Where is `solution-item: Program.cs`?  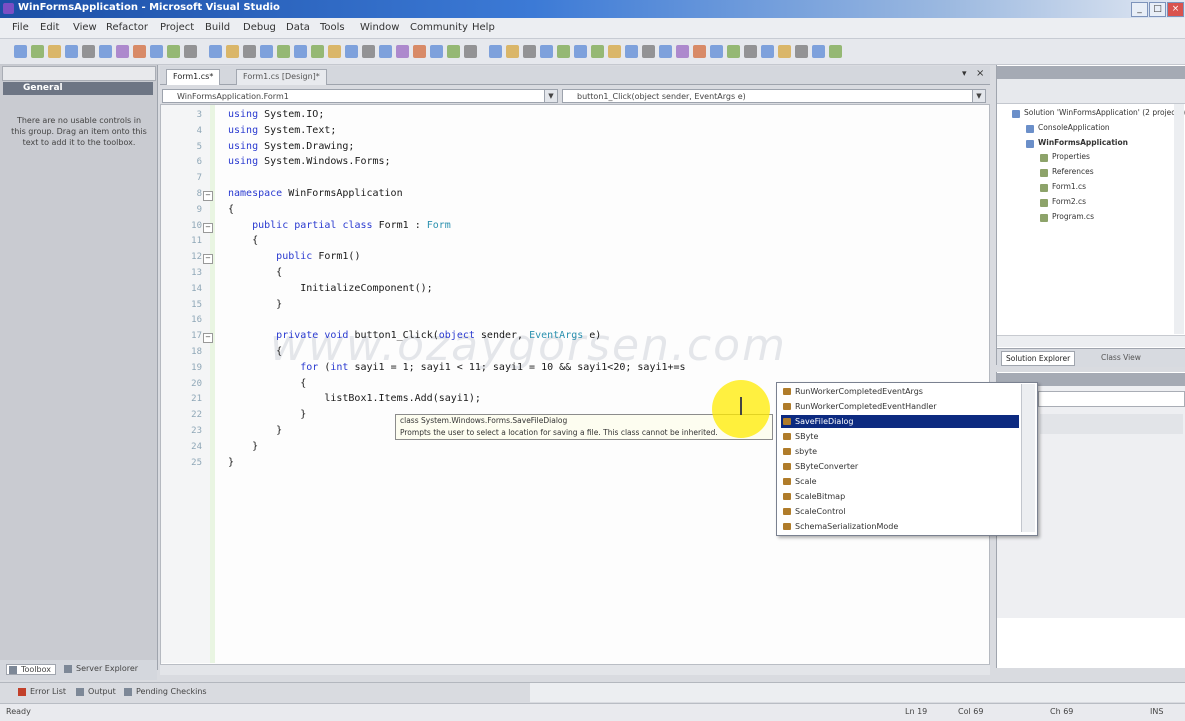 solution-item: Program.cs is located at coordinates (1073, 216).